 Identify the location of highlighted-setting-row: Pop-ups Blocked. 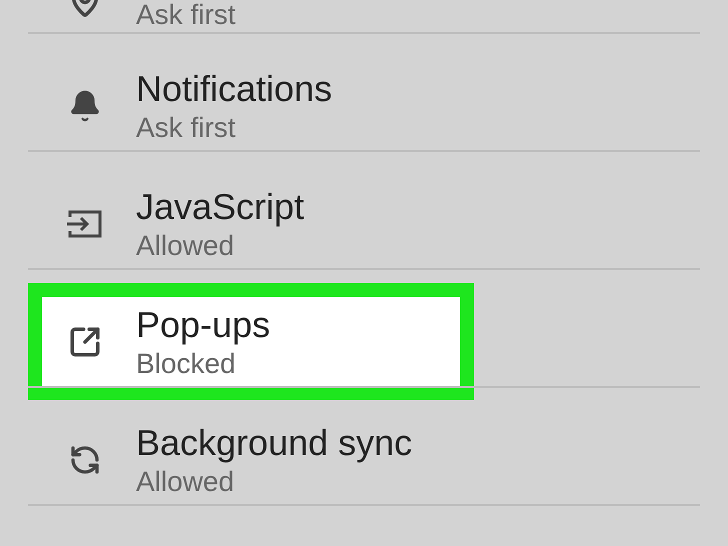
(251, 341).